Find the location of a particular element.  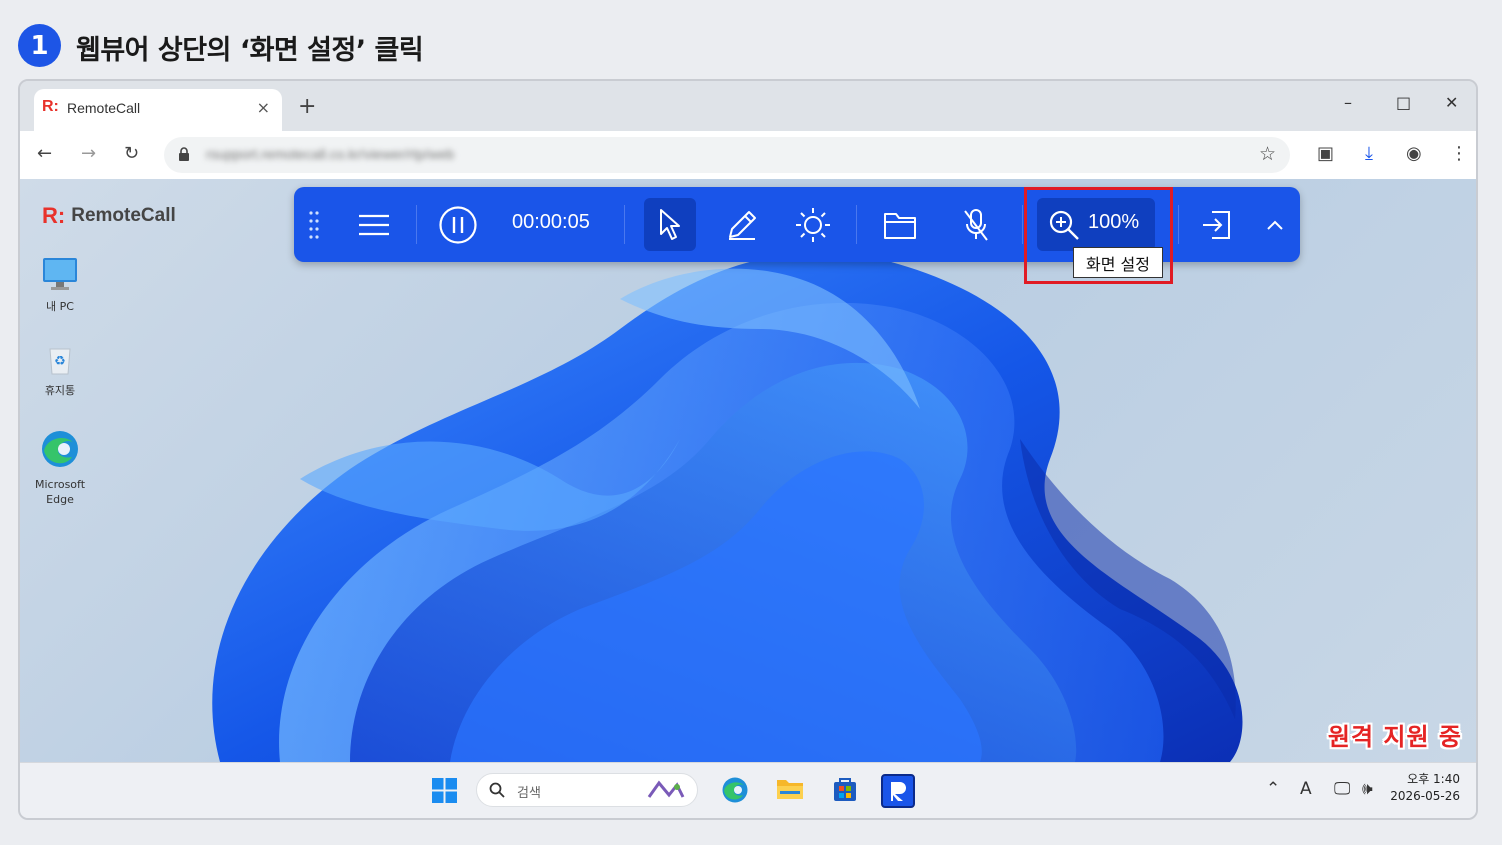

tab-strip: R: RemoteCall × + – □ ✕ is located at coordinates (748, 106).